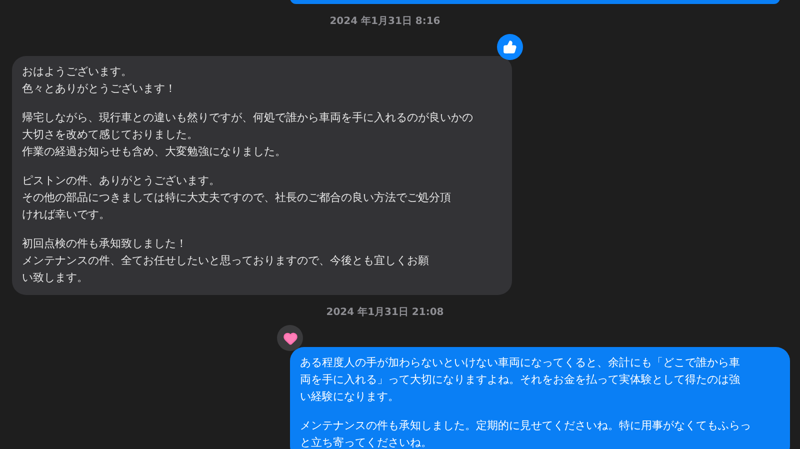  Describe the element at coordinates (248, 135) in the screenshot. I see `message-paragraph: 帰宅しながら、現行車との違いも然りですが、何処で誰から車両を手に入れるのが良いかの 大切さを改めて感じておりました。 作業の経過お知らせも含め、大変勉強になりました。` at that location.